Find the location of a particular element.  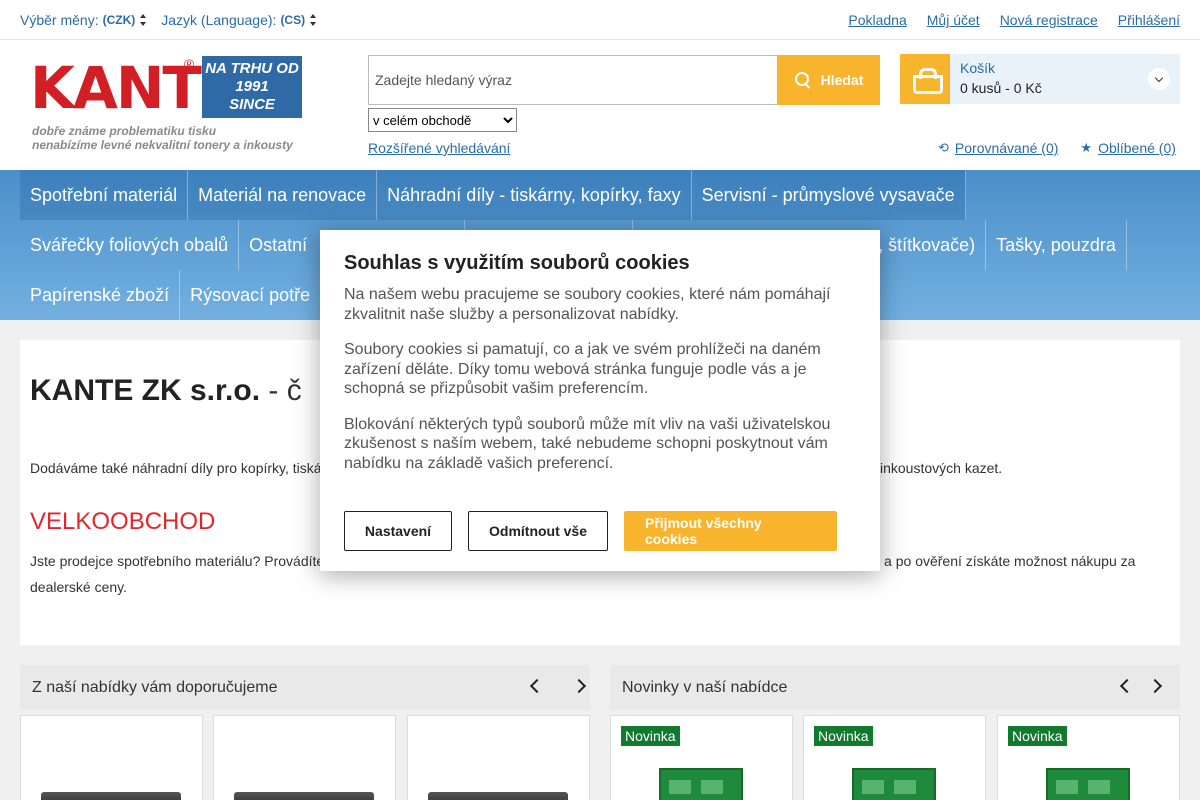

locale-selectors: Výběr měny: (CZK) Jazyk (Language): (CS) is located at coordinates (168, 20).